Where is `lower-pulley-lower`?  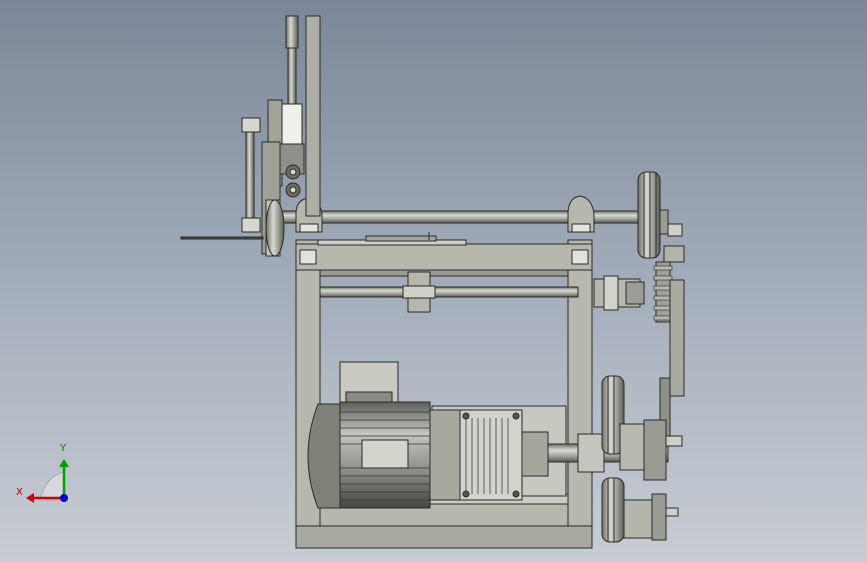 lower-pulley-lower is located at coordinates (613, 510).